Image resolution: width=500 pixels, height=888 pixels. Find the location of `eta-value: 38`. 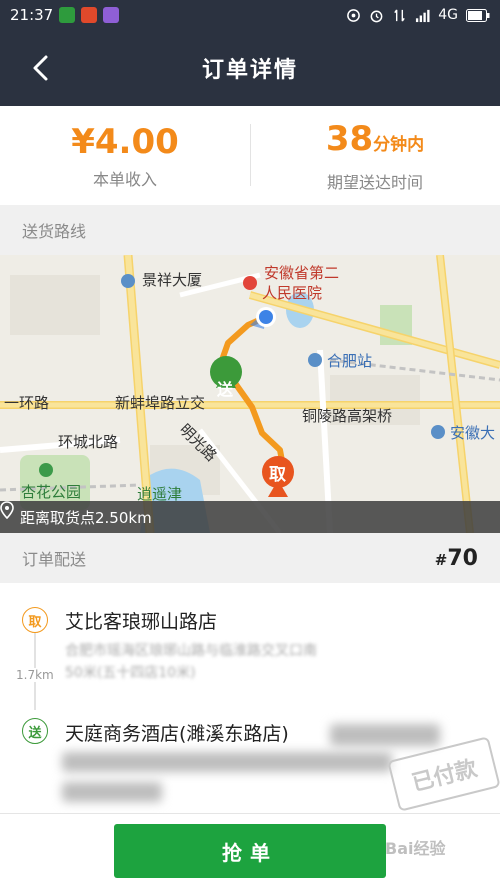

eta-value: 38 is located at coordinates (349, 138).